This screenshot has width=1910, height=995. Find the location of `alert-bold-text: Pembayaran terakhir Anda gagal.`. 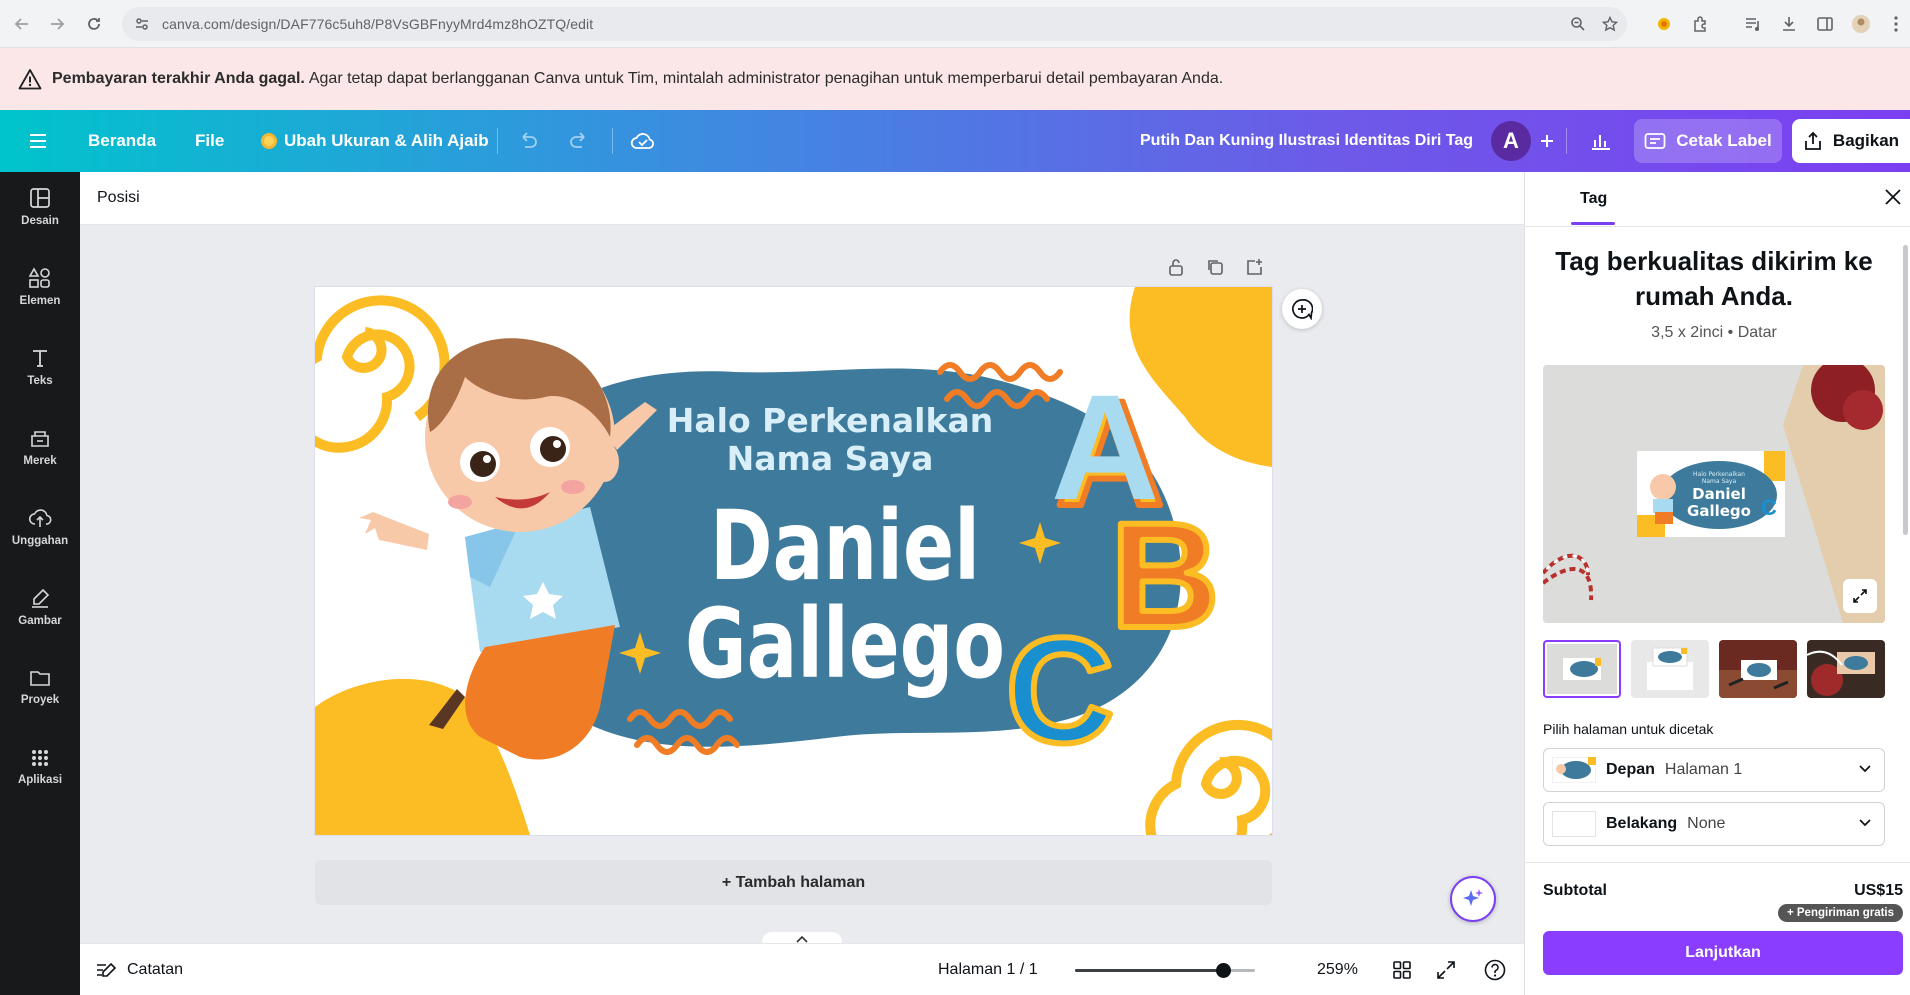

alert-bold-text: Pembayaran terakhir Anda gagal. is located at coordinates (178, 78).